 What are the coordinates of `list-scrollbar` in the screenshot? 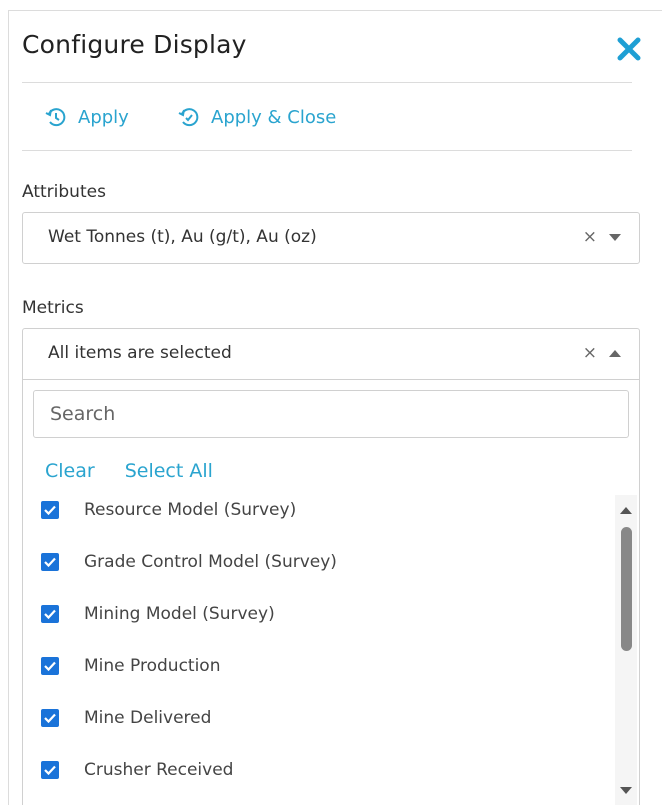 It's located at (626, 650).